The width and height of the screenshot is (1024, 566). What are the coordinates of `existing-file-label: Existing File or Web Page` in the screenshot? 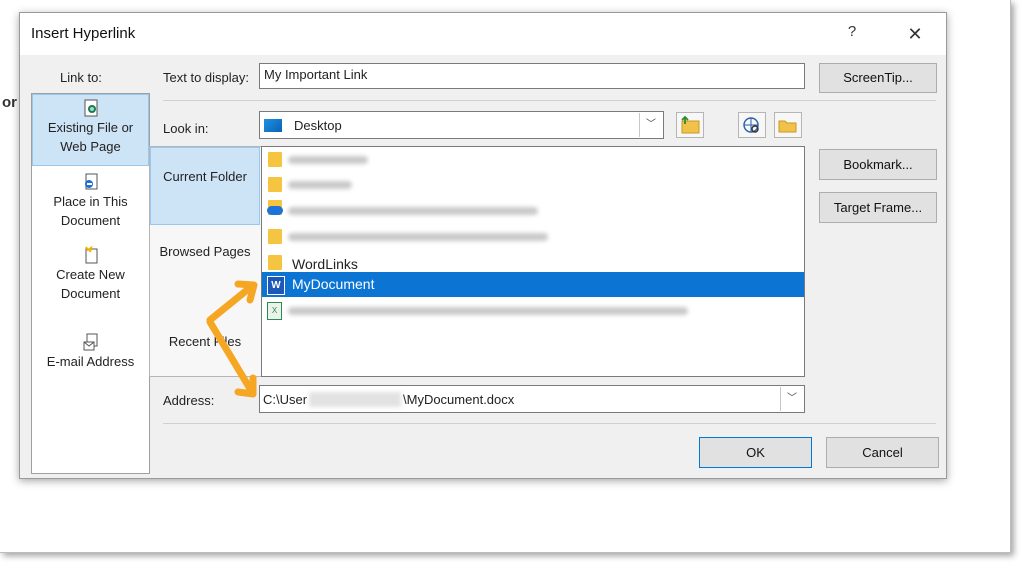 It's located at (90, 137).